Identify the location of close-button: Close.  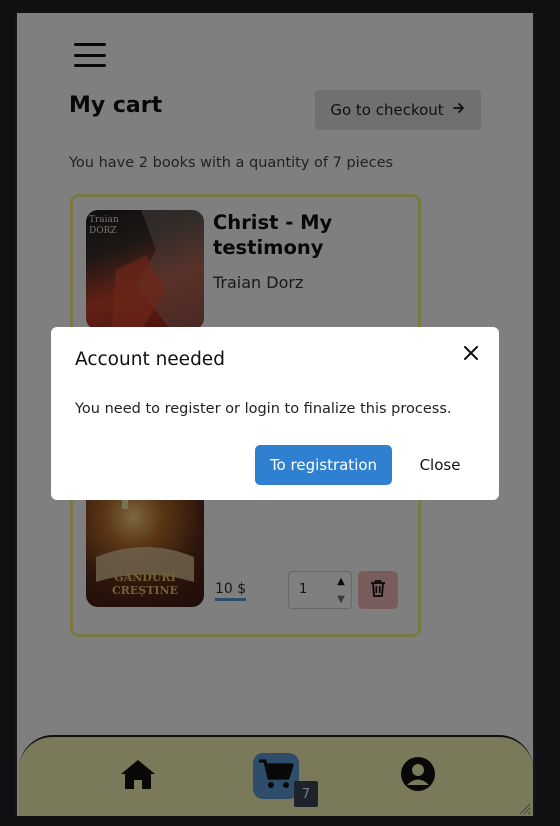
(440, 465).